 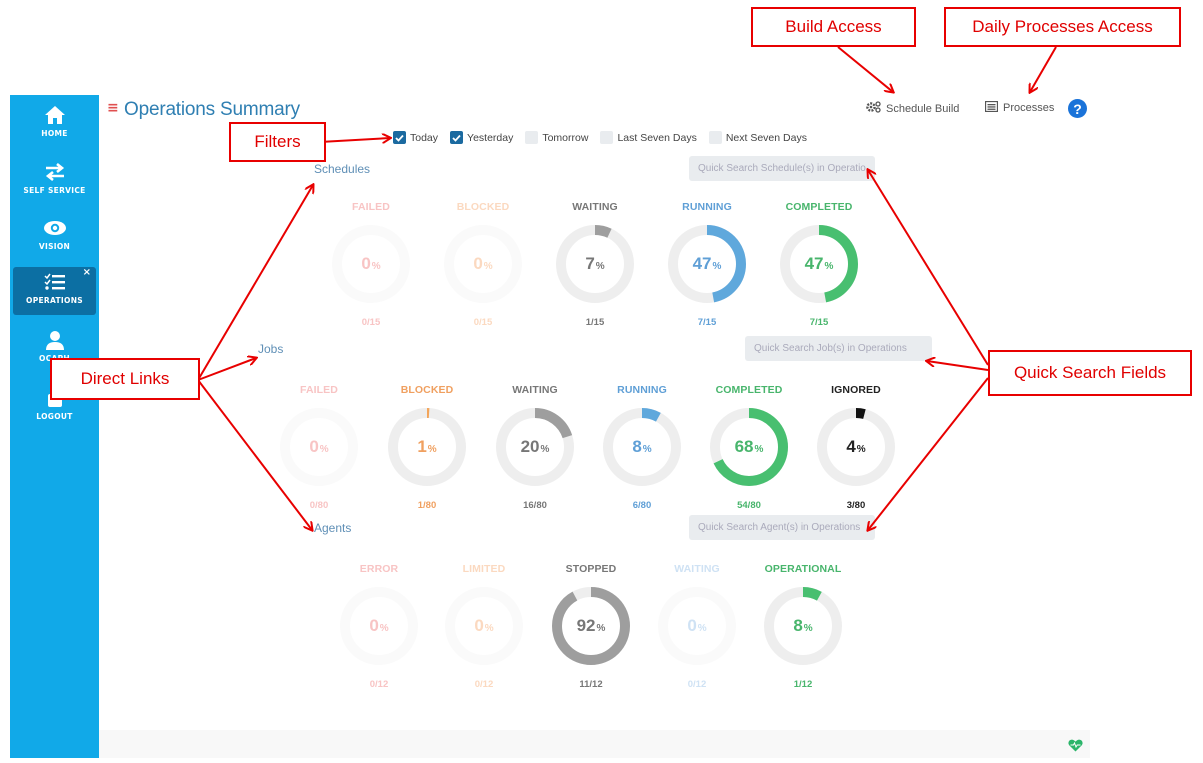 What do you see at coordinates (642, 447) in the screenshot?
I see `jobs-tile-running: RUNNING 8% 6/80` at bounding box center [642, 447].